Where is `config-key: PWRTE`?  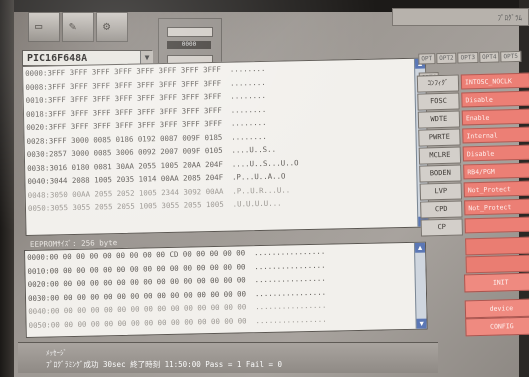
config-key: PWRTE is located at coordinates (439, 137).